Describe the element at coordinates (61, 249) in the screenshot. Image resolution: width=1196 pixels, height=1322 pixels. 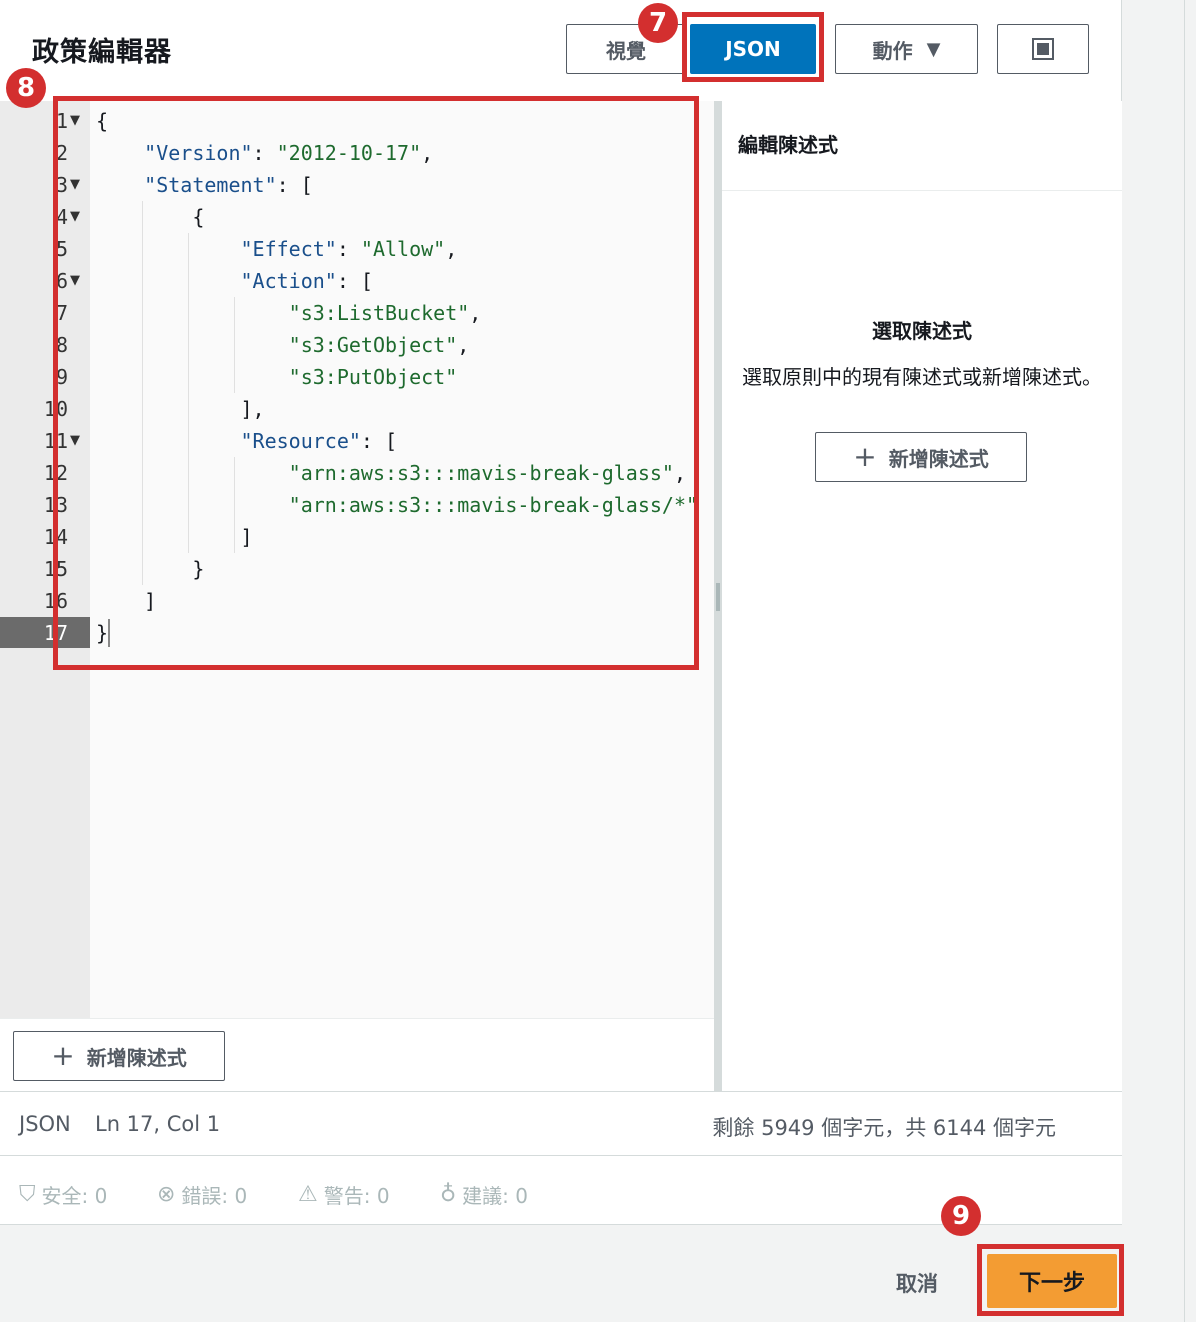
I see `line-number: 5` at that location.